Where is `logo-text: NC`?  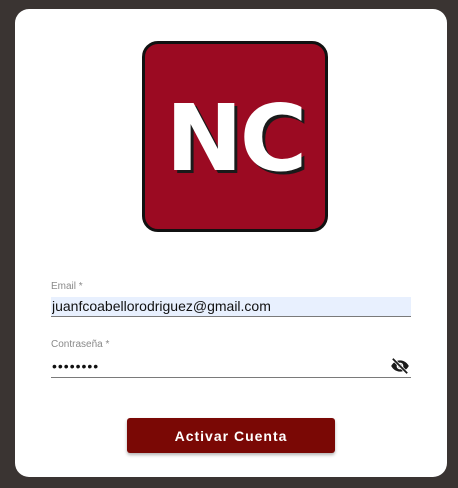 logo-text: NC is located at coordinates (236, 138).